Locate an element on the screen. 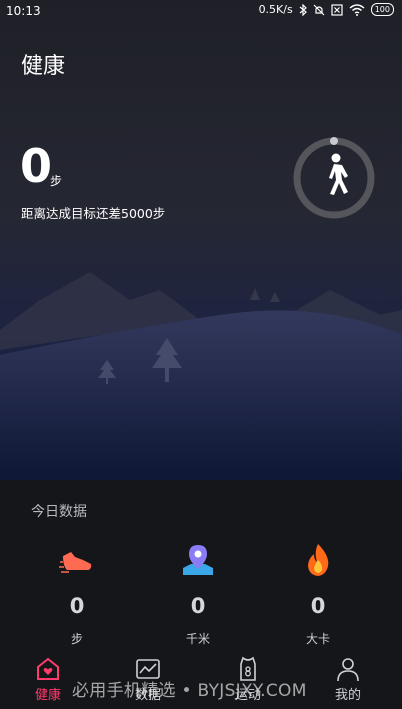  step-progress-ring is located at coordinates (334, 178).